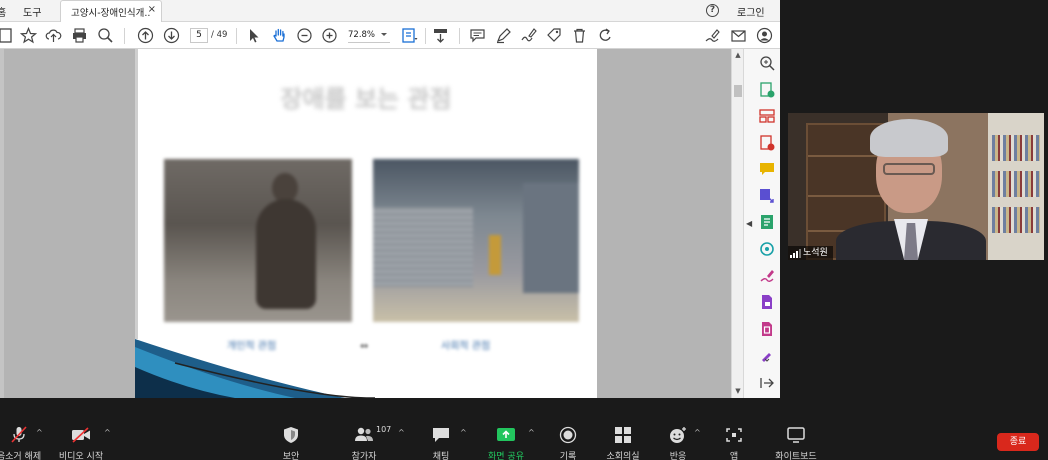  I want to click on page-up-icon, so click(145, 35).